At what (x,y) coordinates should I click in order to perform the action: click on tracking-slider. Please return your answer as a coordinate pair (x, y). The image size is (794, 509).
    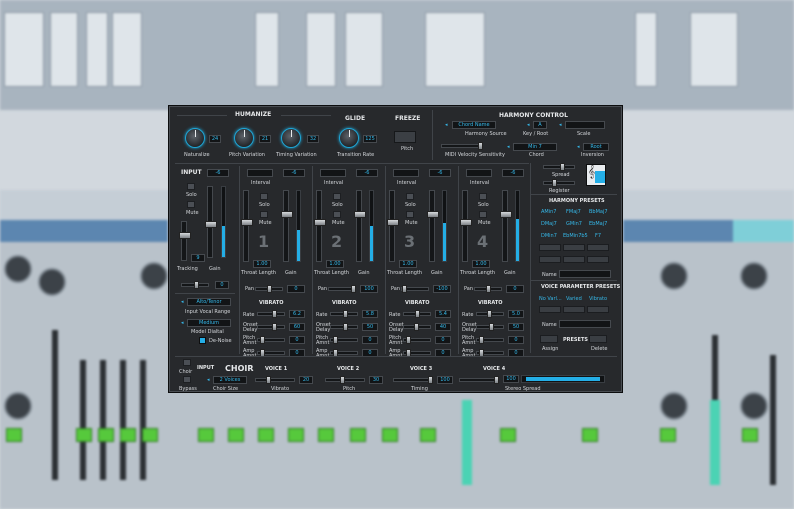
    Looking at the image, I should click on (185, 241).